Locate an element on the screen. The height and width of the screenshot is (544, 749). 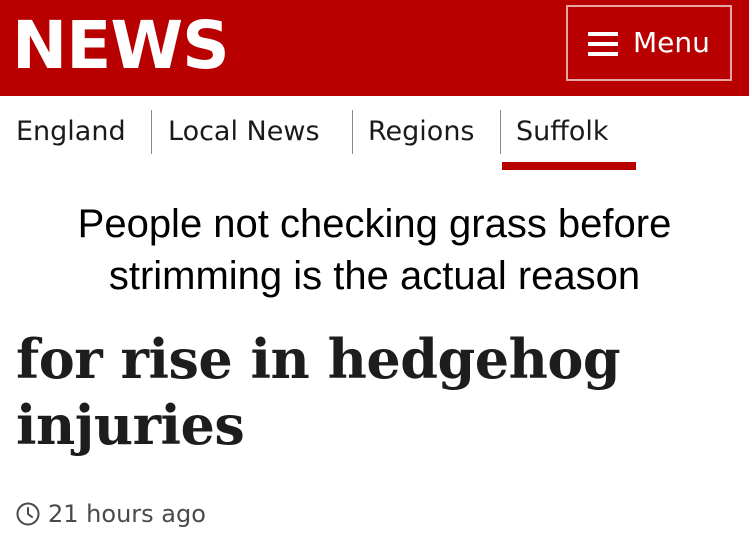
nav-item-suffolk: Suffolk is located at coordinates (562, 132).